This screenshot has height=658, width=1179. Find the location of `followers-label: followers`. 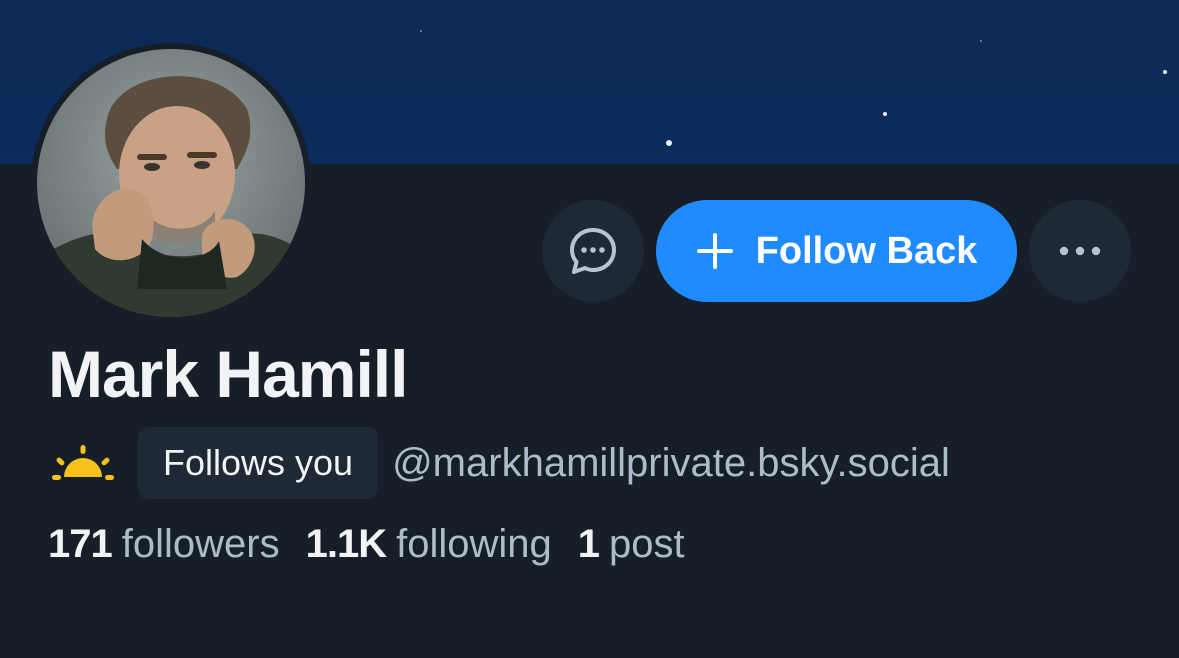

followers-label: followers is located at coordinates (201, 544).